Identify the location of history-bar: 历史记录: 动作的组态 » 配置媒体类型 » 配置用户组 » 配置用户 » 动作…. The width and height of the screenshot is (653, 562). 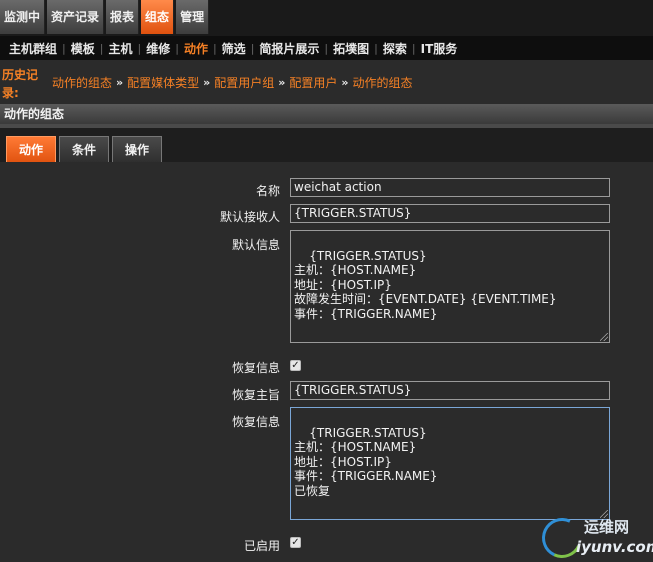
(326, 82).